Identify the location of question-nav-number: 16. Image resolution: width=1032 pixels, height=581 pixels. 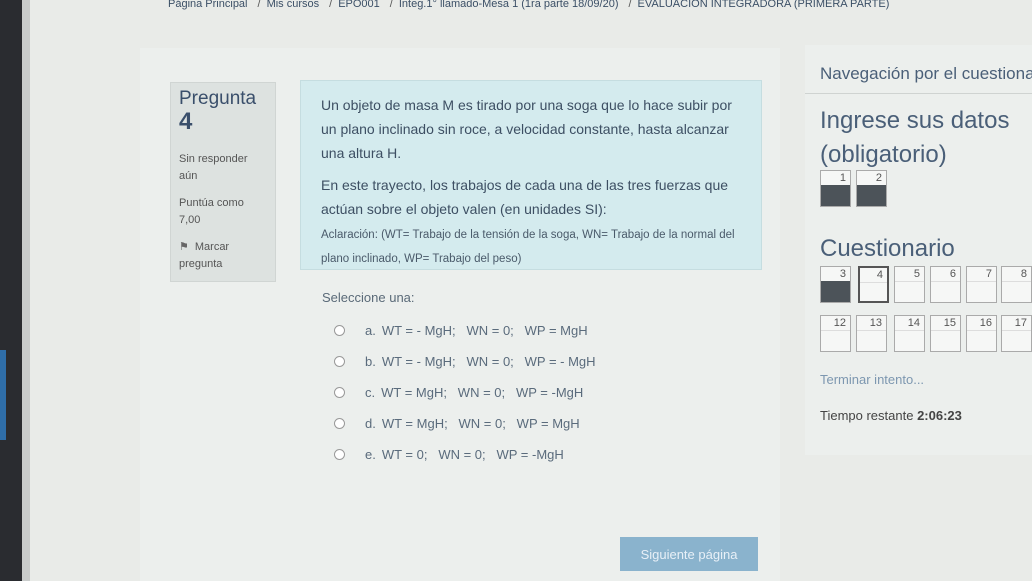
(981, 323).